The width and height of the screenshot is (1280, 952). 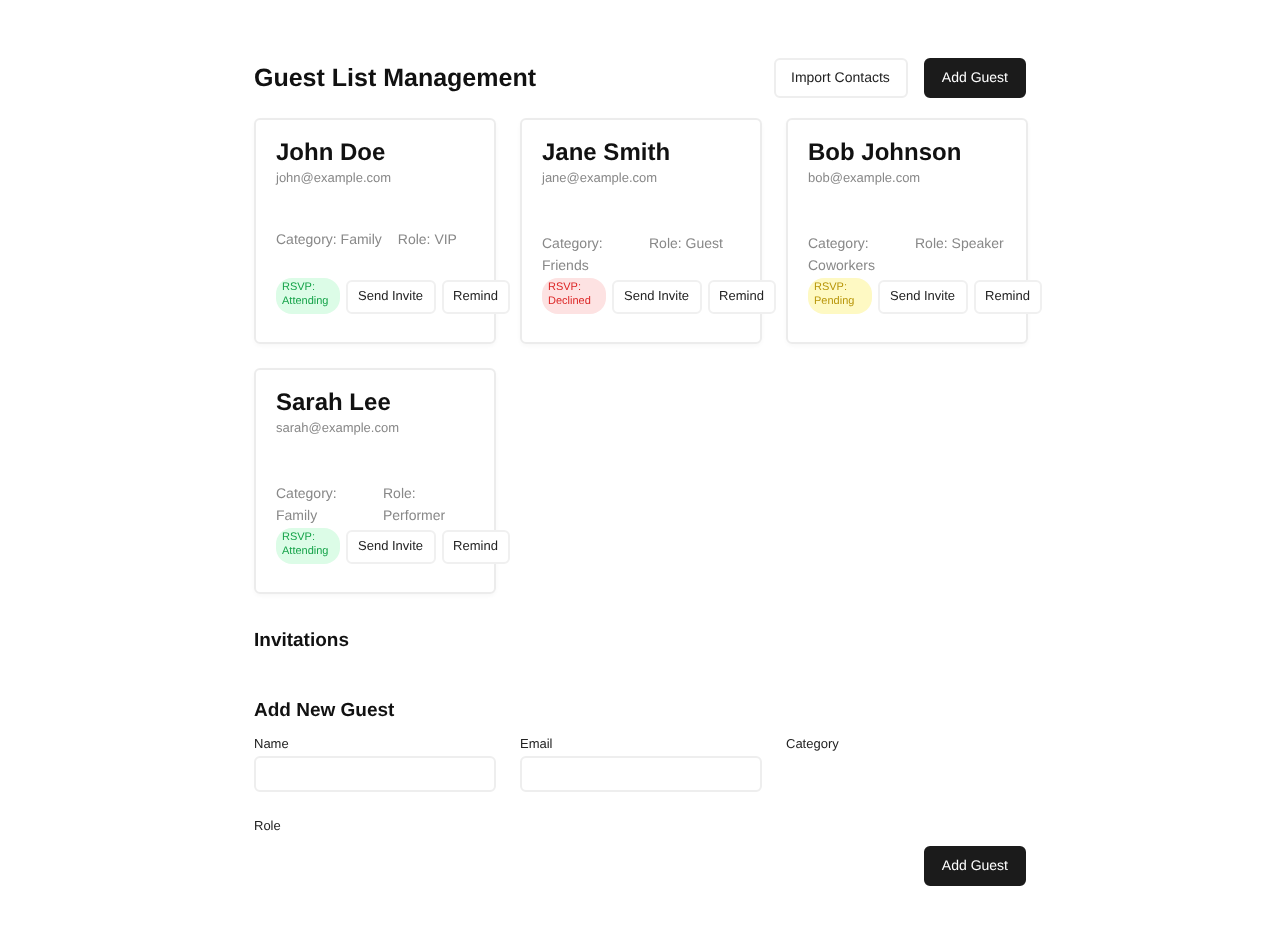 I want to click on guest-name: Jane Smith, so click(x=607, y=152).